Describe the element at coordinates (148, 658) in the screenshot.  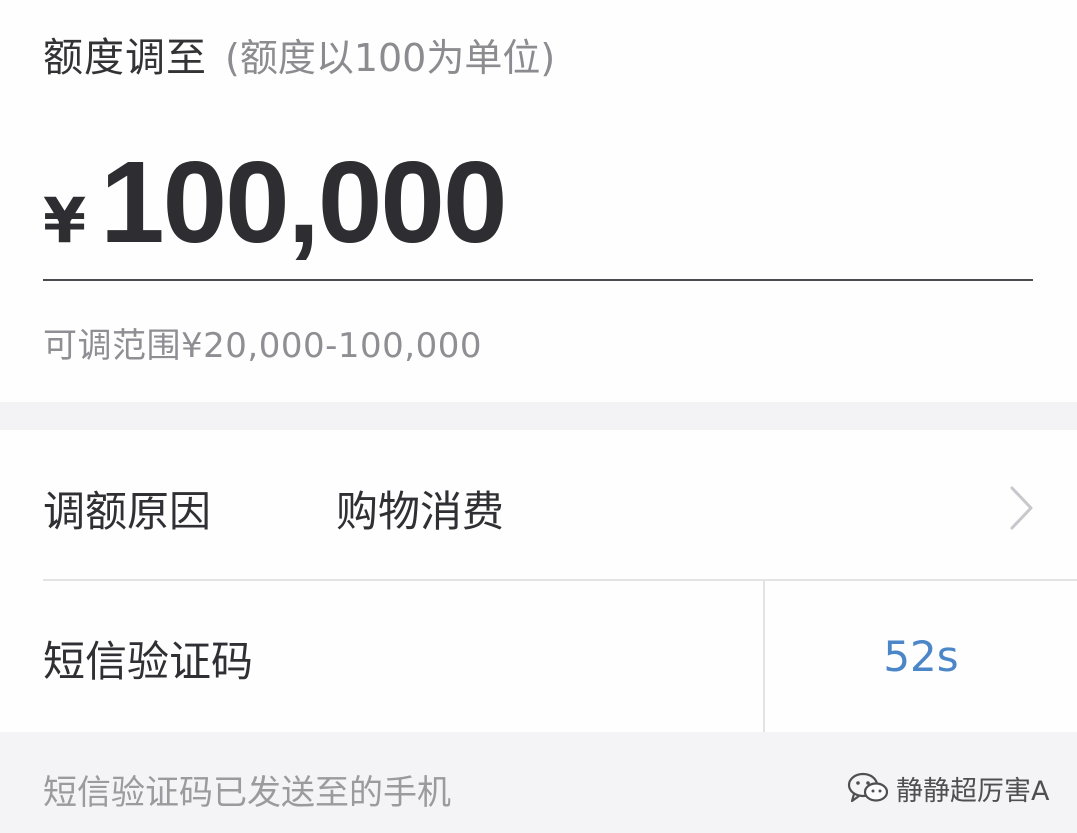
I see `sms-code-label: 短信验证码` at that location.